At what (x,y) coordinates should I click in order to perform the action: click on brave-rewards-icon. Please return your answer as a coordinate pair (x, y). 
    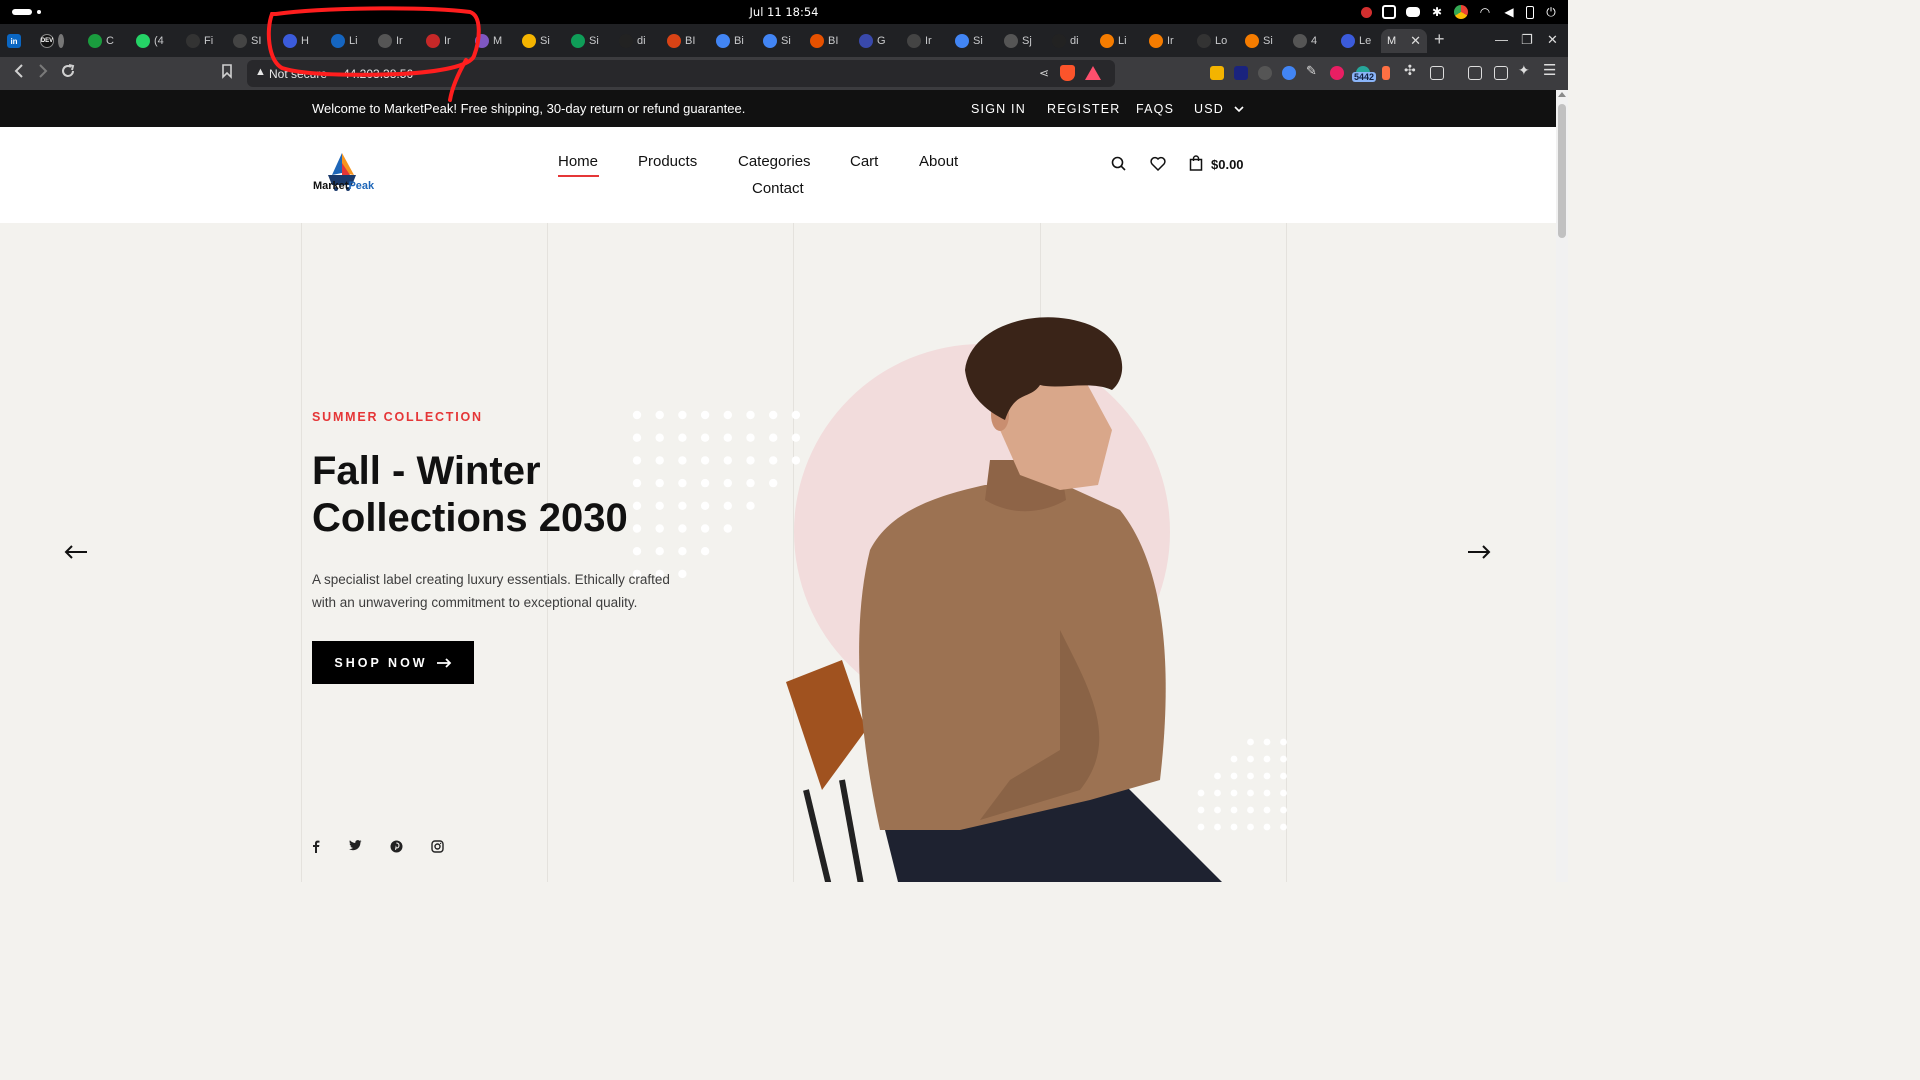
    Looking at the image, I should click on (1093, 73).